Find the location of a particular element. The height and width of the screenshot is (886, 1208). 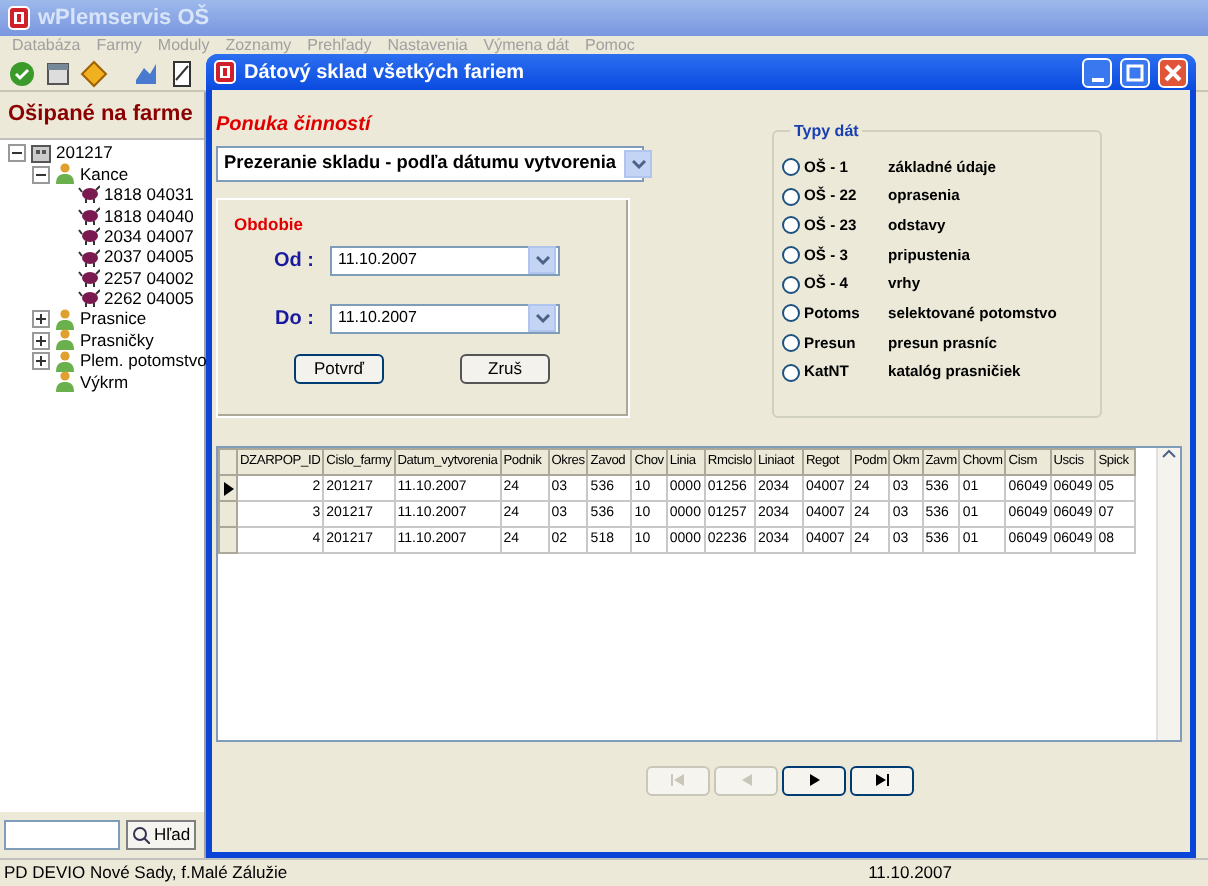

status-date: 11.10.2007 is located at coordinates (910, 873).